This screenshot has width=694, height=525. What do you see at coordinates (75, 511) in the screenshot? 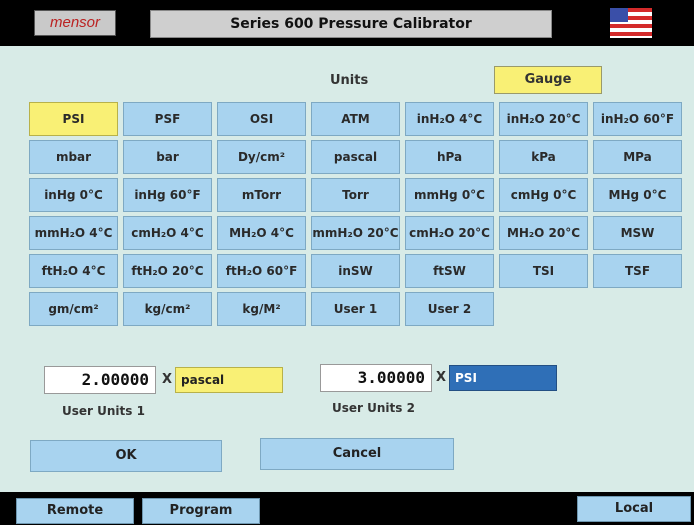
I see `remote-button: Remote` at bounding box center [75, 511].